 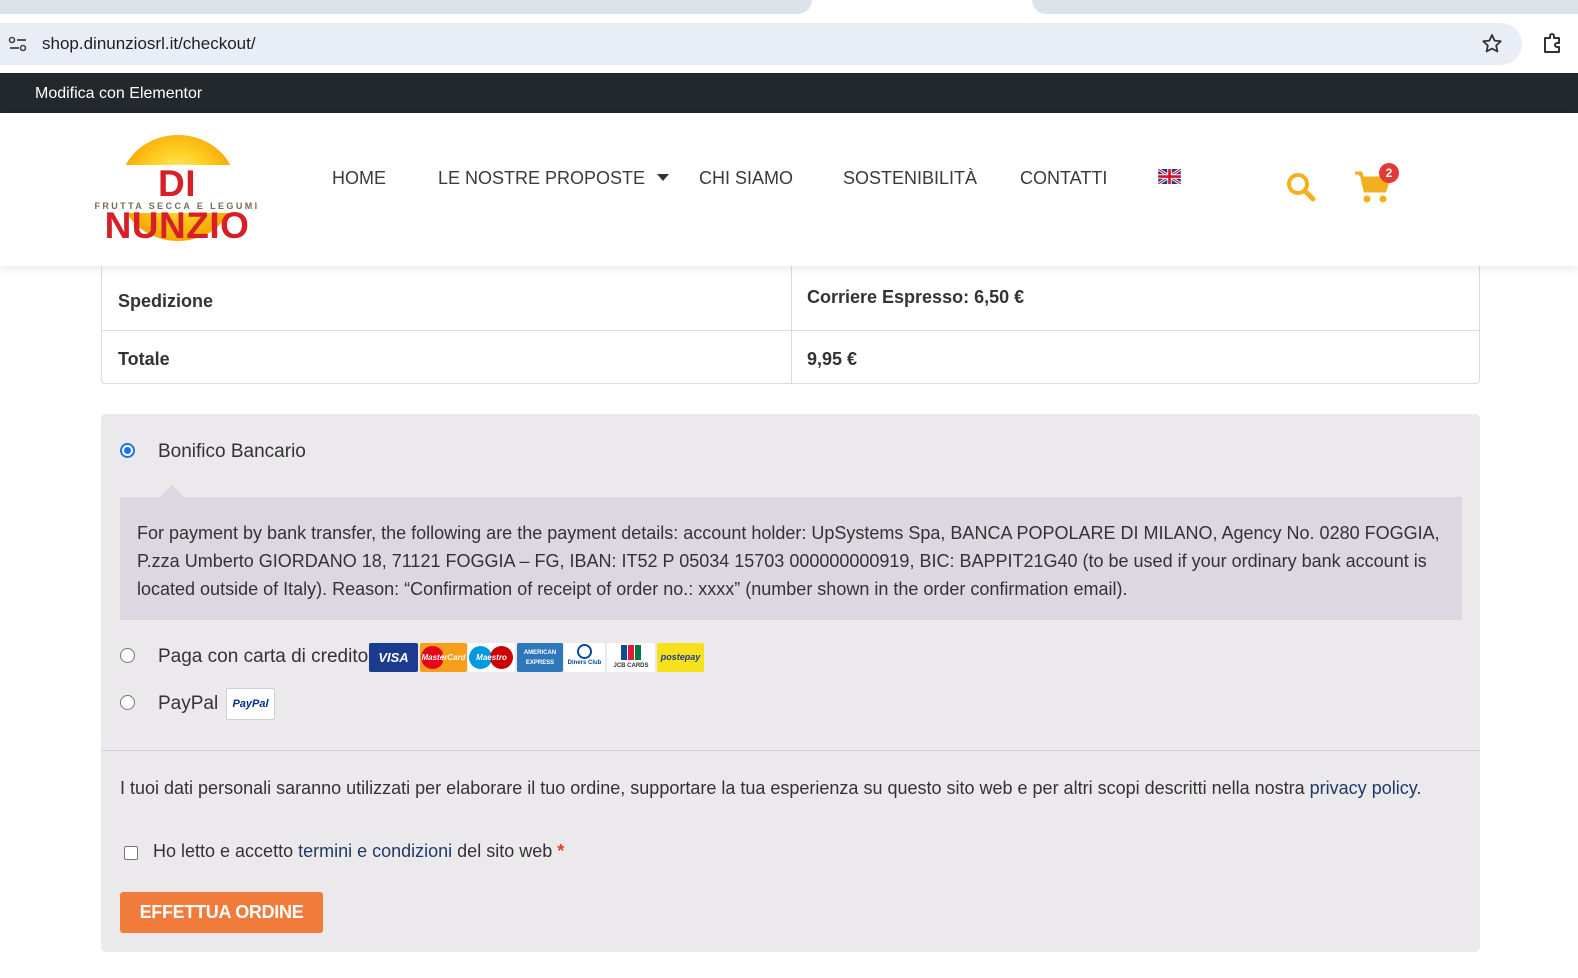 I want to click on diners-club-card-icon: Diners Club, so click(x=584, y=657).